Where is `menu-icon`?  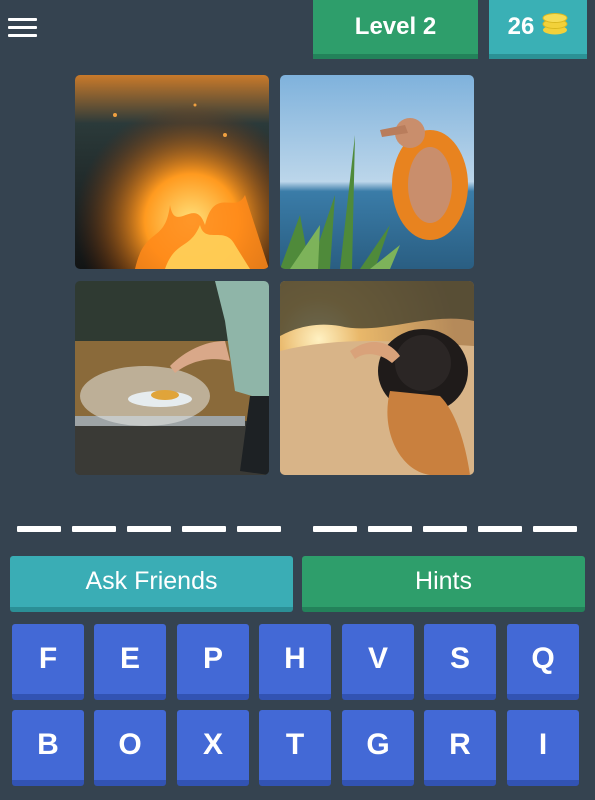
menu-icon is located at coordinates (23, 28).